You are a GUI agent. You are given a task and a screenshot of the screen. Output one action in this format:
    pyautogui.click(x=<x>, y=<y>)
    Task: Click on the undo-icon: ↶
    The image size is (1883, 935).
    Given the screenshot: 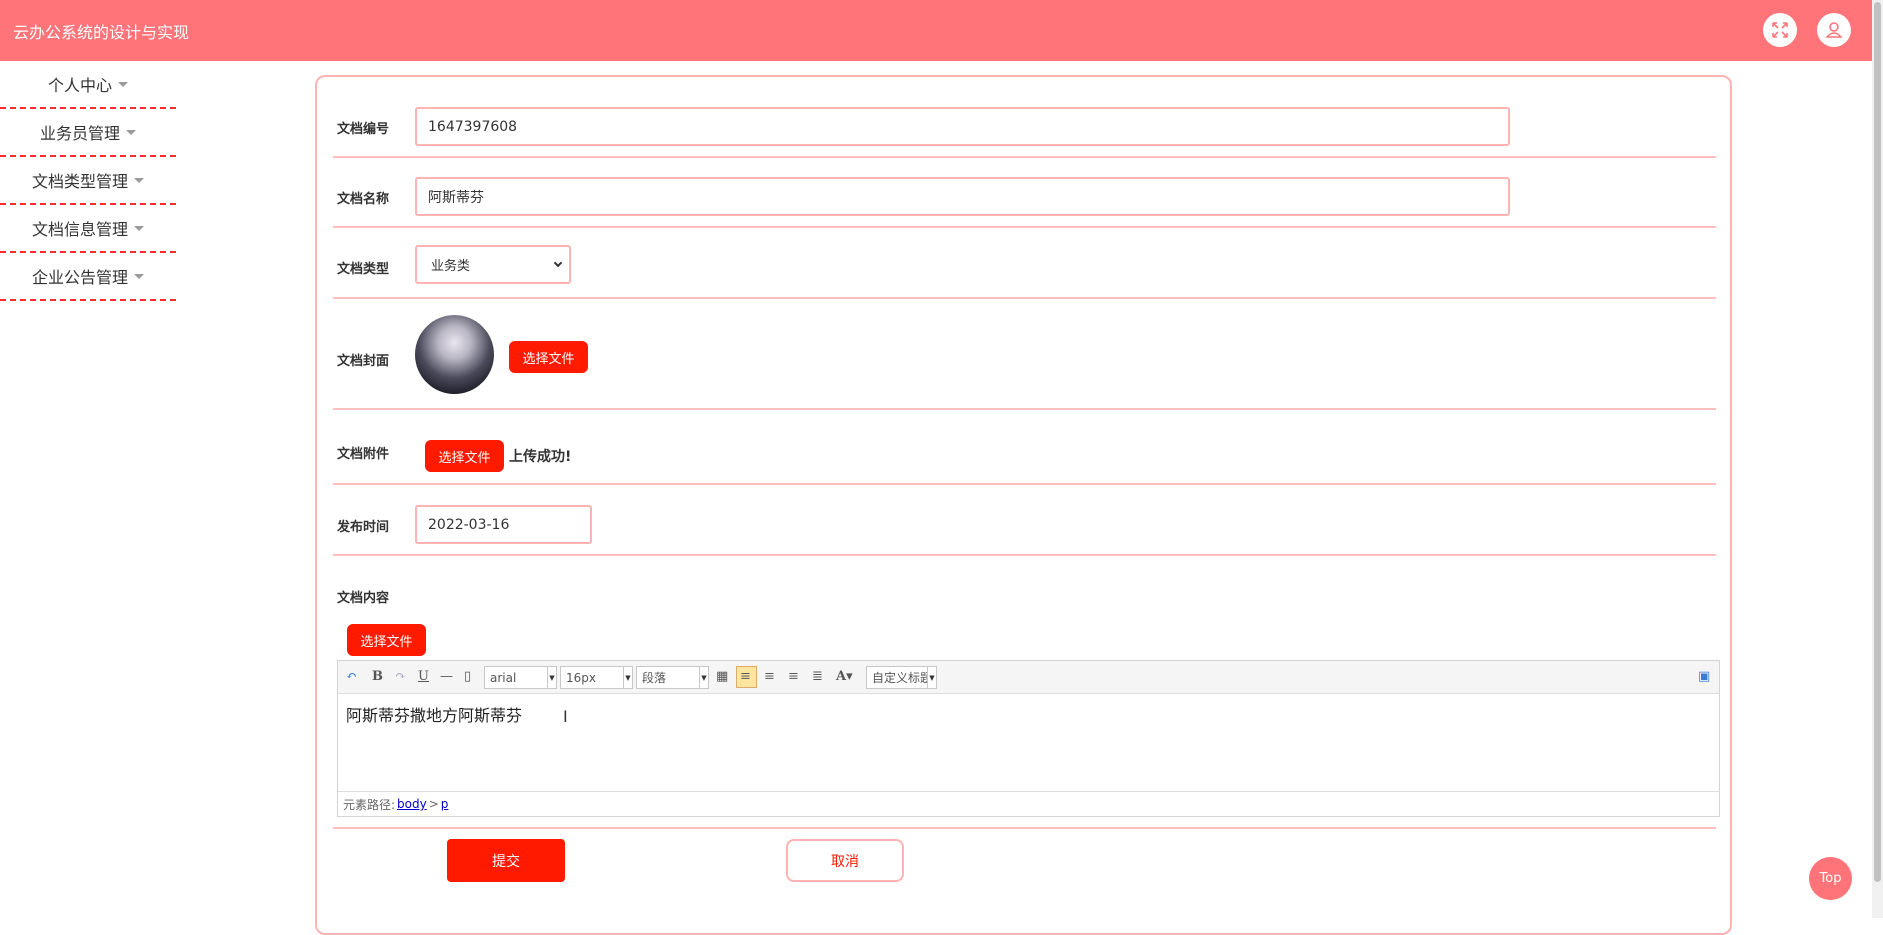 What is the action you would take?
    pyautogui.click(x=351, y=676)
    